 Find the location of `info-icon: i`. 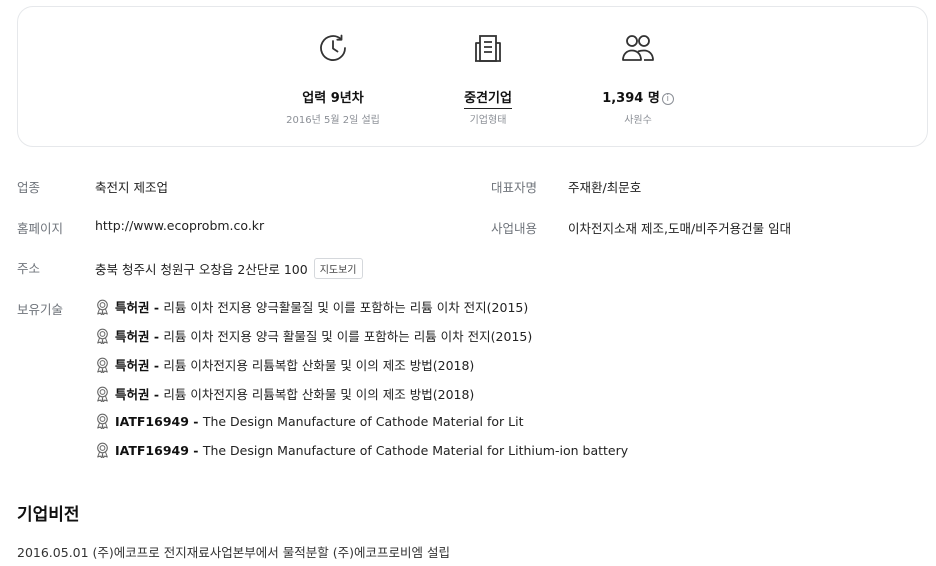

info-icon: i is located at coordinates (667, 99).